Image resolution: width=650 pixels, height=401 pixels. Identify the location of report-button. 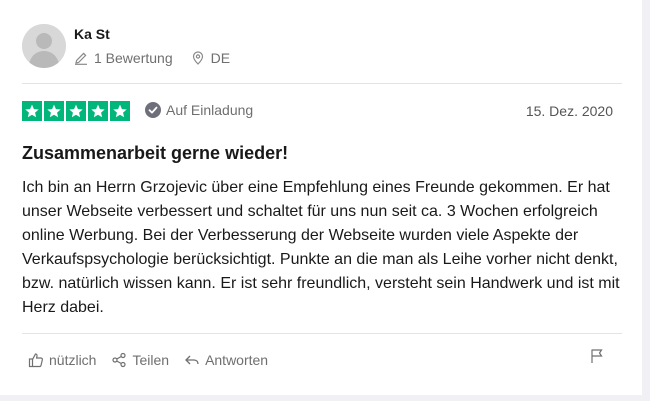
(597, 358).